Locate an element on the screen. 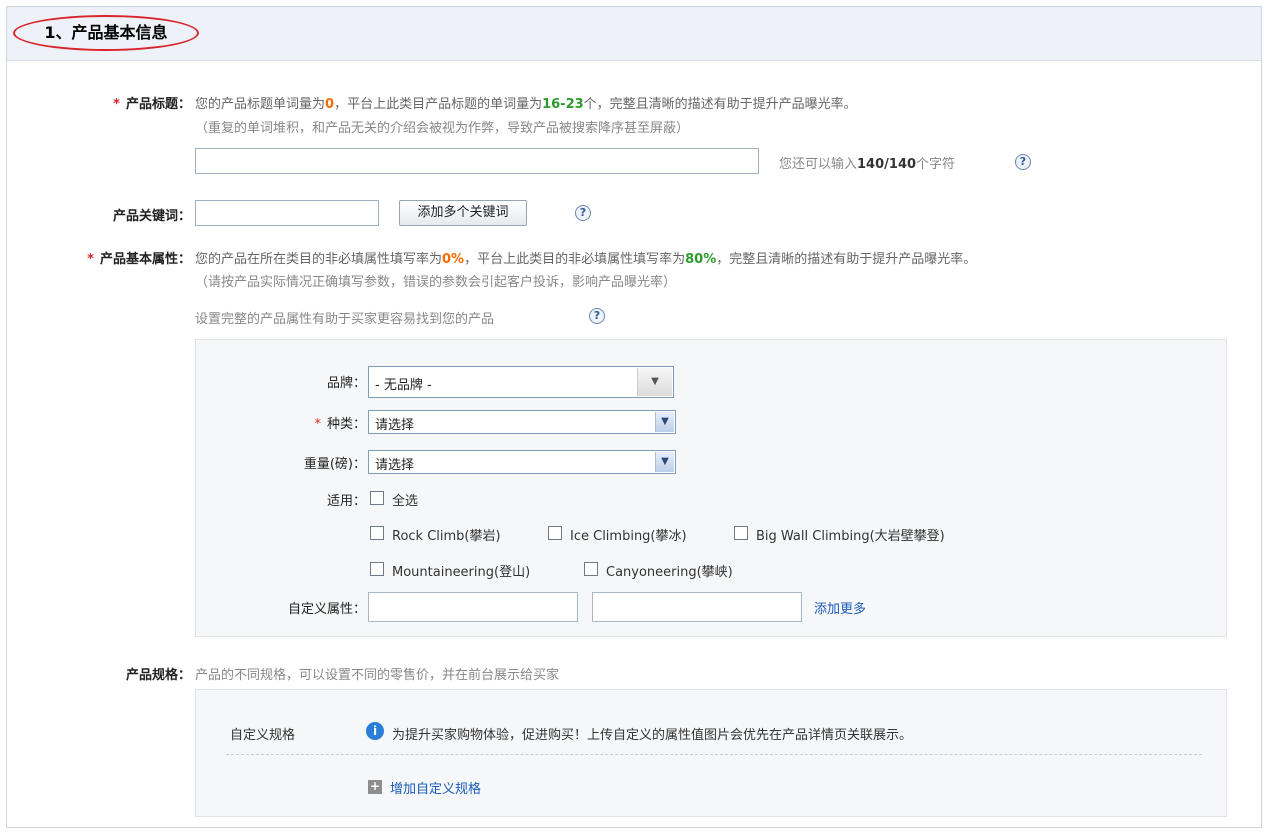  add-custom-spec-link: 增加自定义规格 is located at coordinates (435, 787).